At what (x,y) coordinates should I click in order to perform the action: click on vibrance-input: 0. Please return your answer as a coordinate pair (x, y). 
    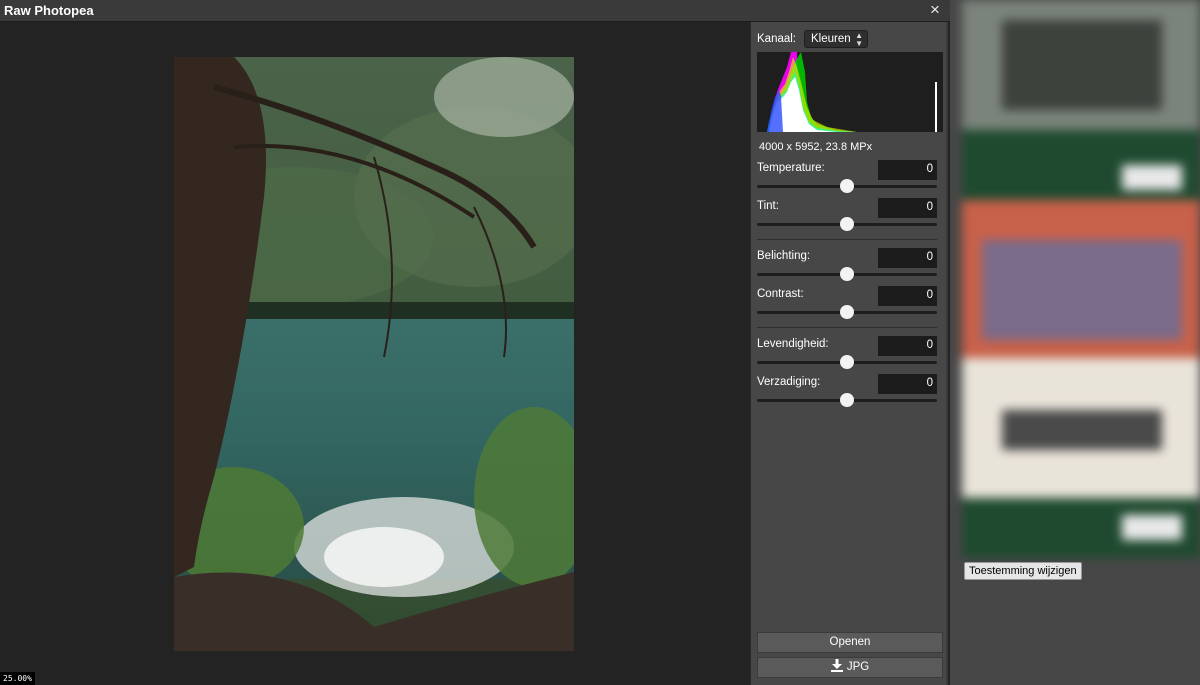
    Looking at the image, I should click on (907, 346).